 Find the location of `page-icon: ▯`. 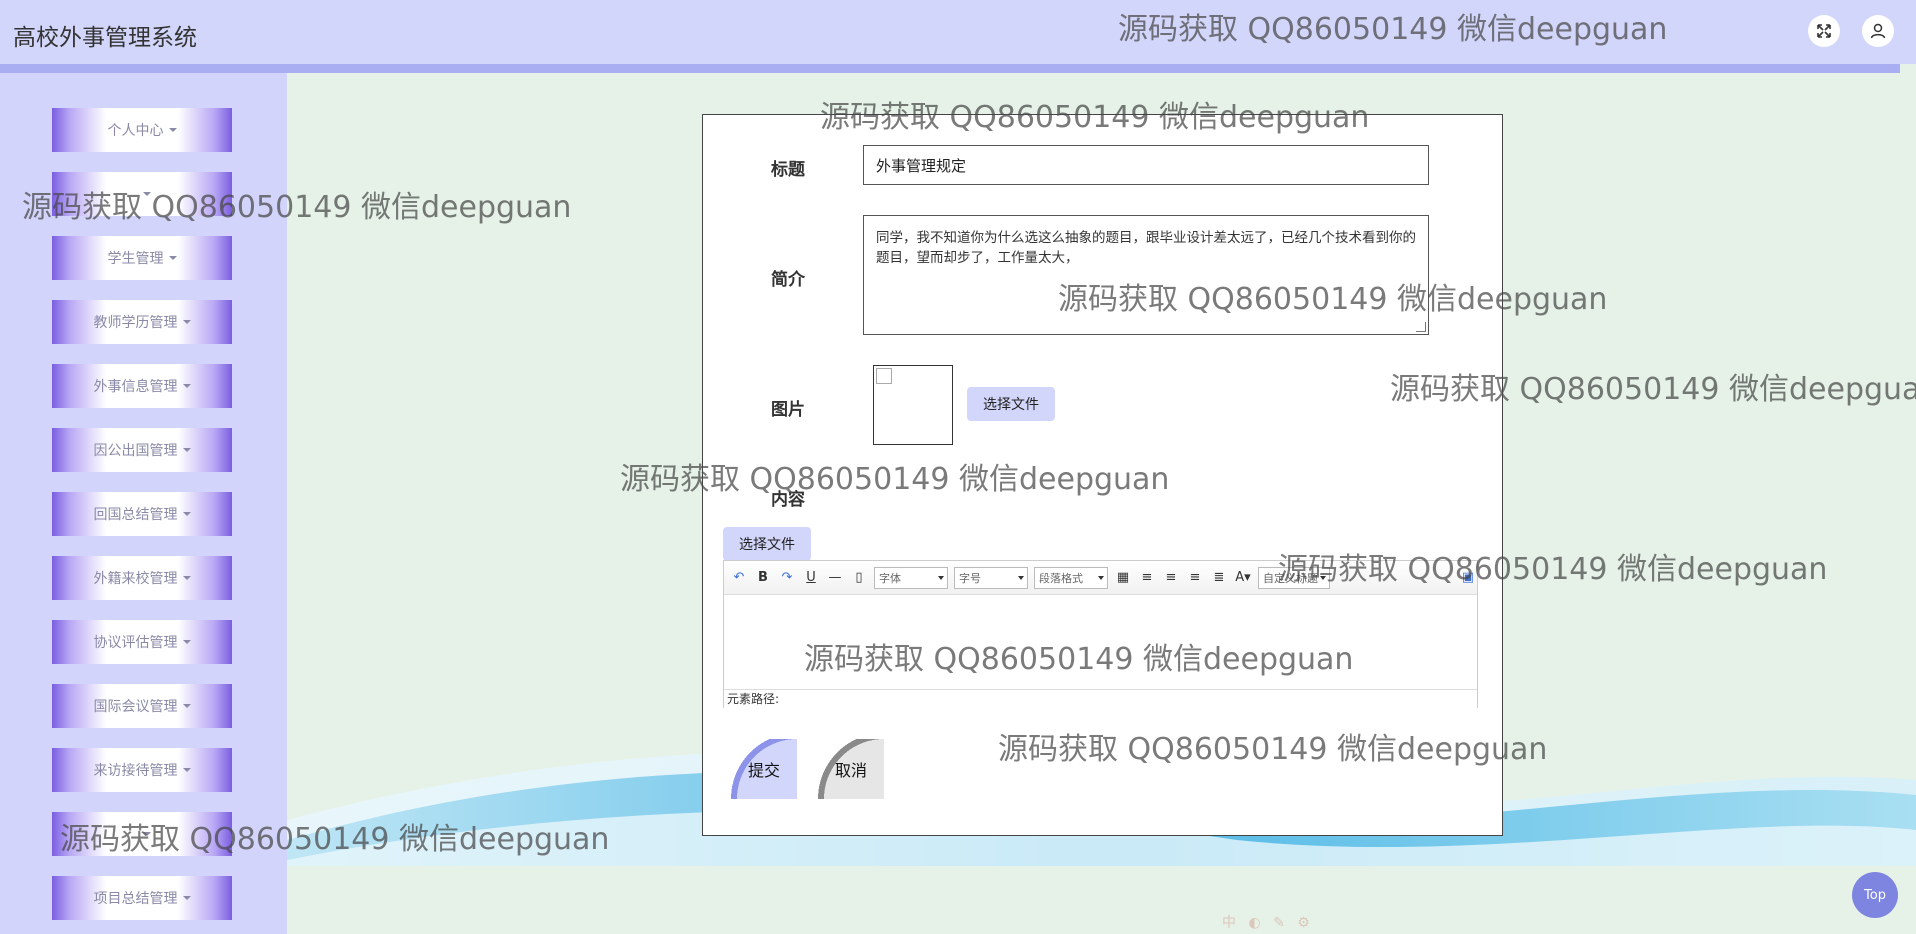

page-icon: ▯ is located at coordinates (859, 578).